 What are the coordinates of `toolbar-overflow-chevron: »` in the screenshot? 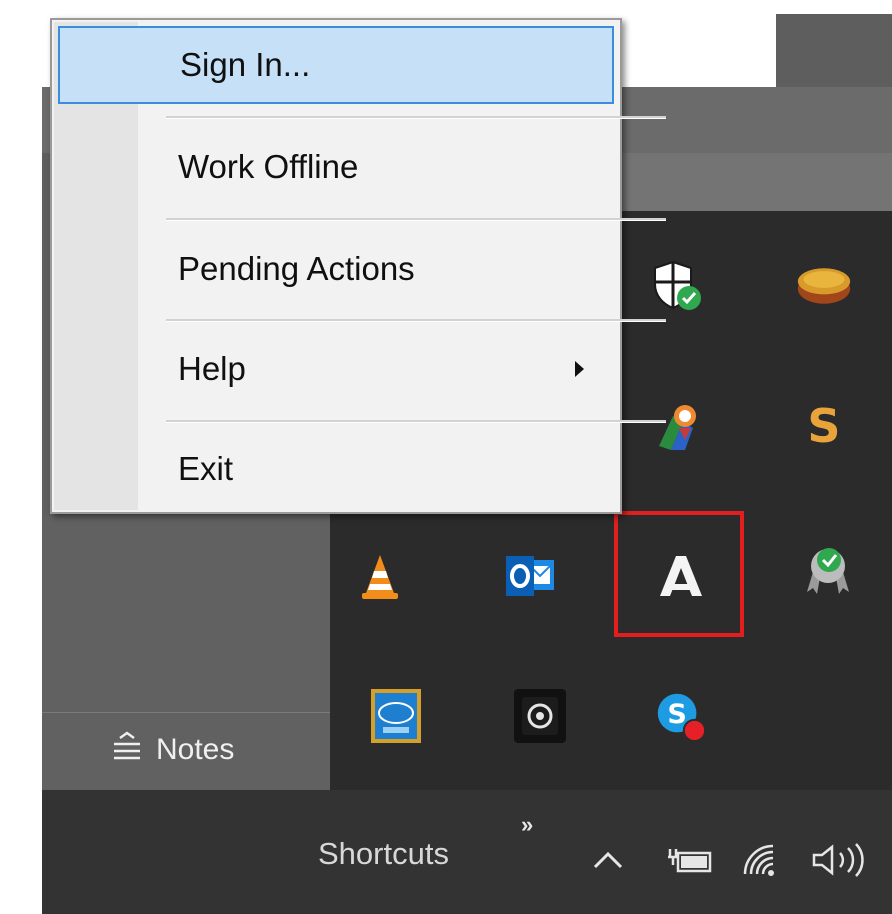 It's located at (527, 825).